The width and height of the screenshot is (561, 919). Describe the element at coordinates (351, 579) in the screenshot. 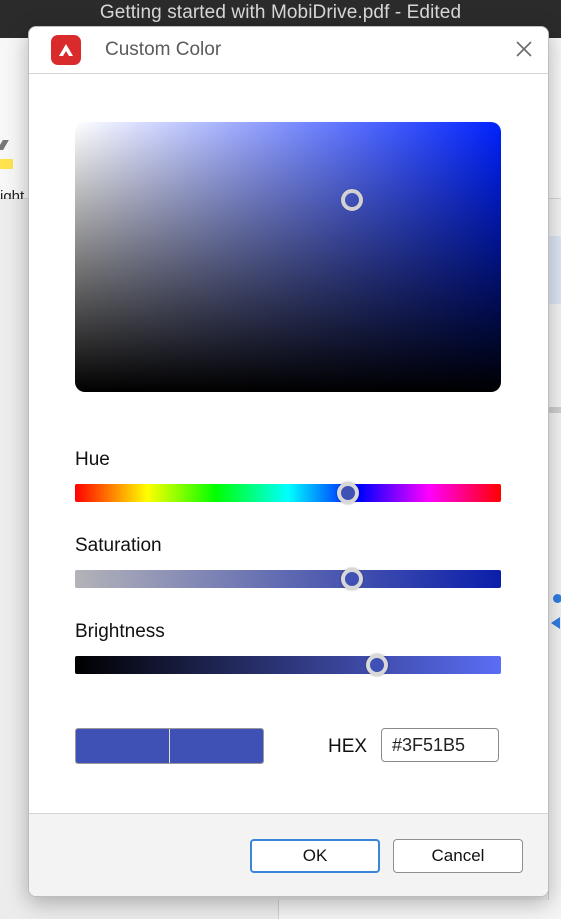

I see `saturation-slider-thumb` at that location.